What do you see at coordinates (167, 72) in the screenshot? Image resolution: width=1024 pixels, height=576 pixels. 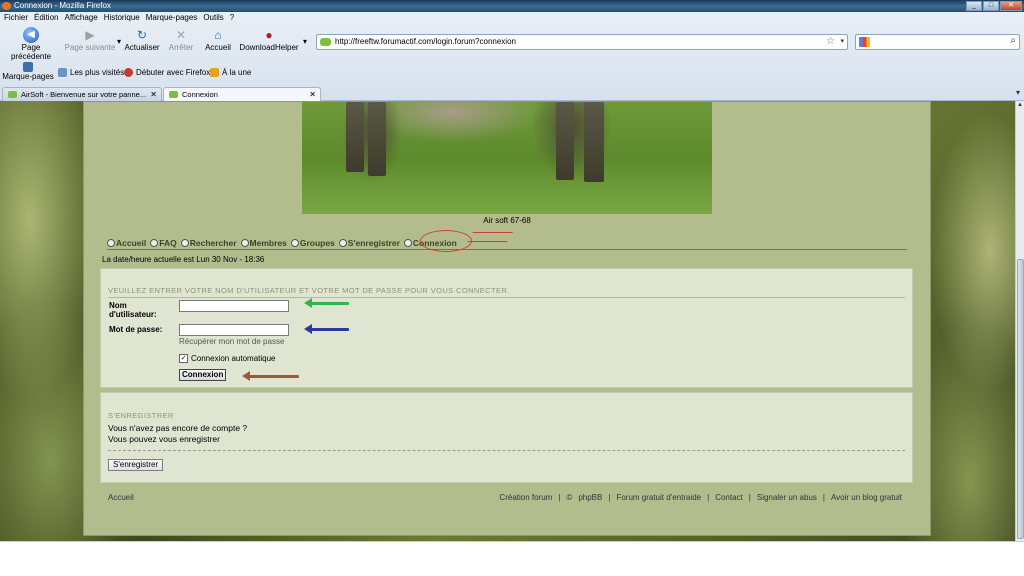 I see `bookmark-debuter: Débuter avec Firefox` at bounding box center [167, 72].